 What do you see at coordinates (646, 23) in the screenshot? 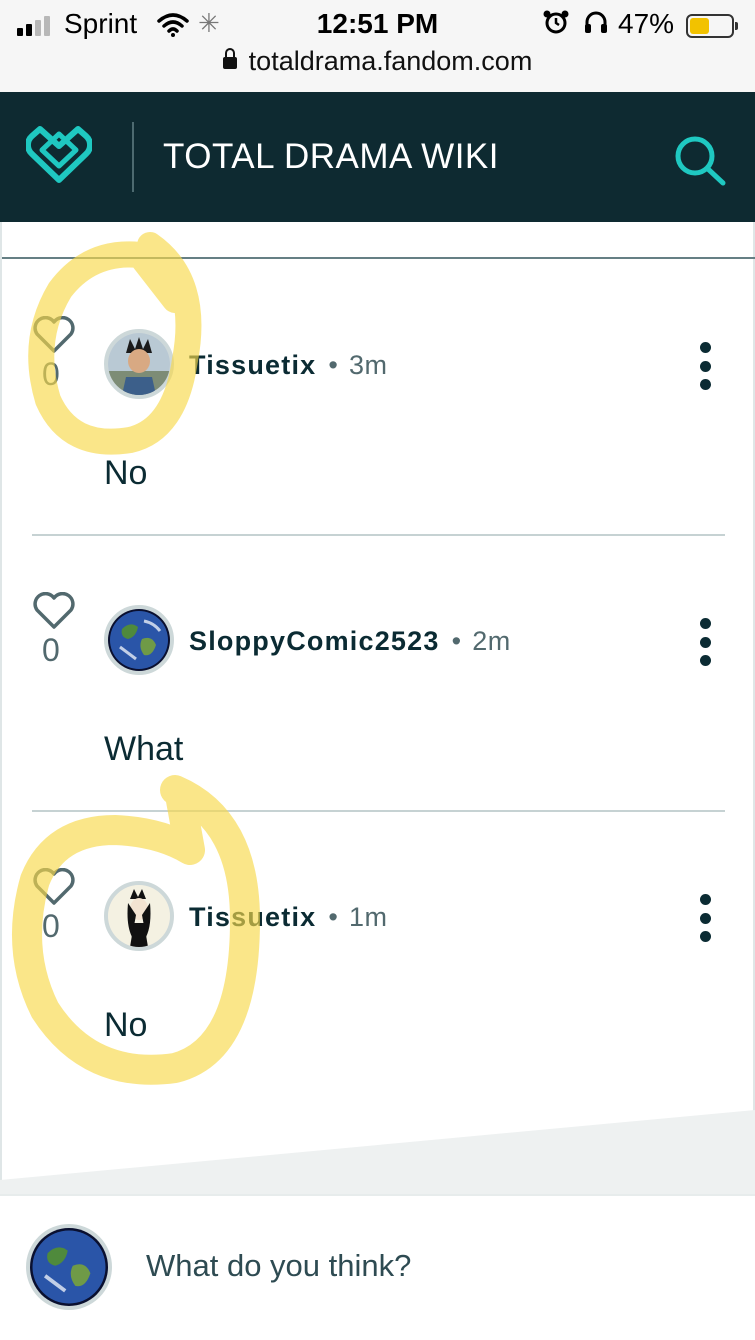
I see `battery-percent: 47%` at bounding box center [646, 23].